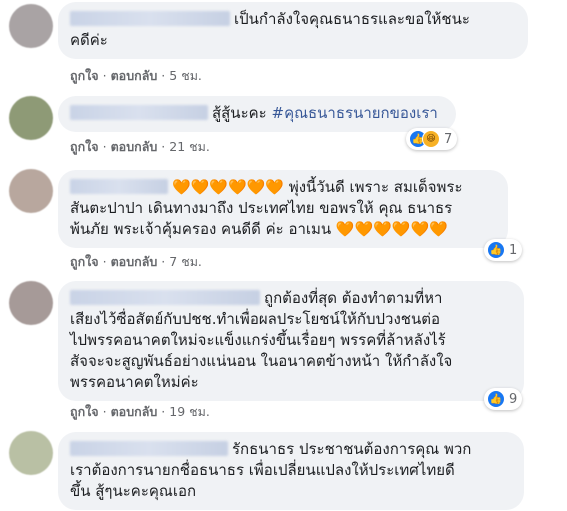 The height and width of the screenshot is (511, 567). Describe the element at coordinates (513, 250) in the screenshot. I see `reaction-count: 1` at that location.